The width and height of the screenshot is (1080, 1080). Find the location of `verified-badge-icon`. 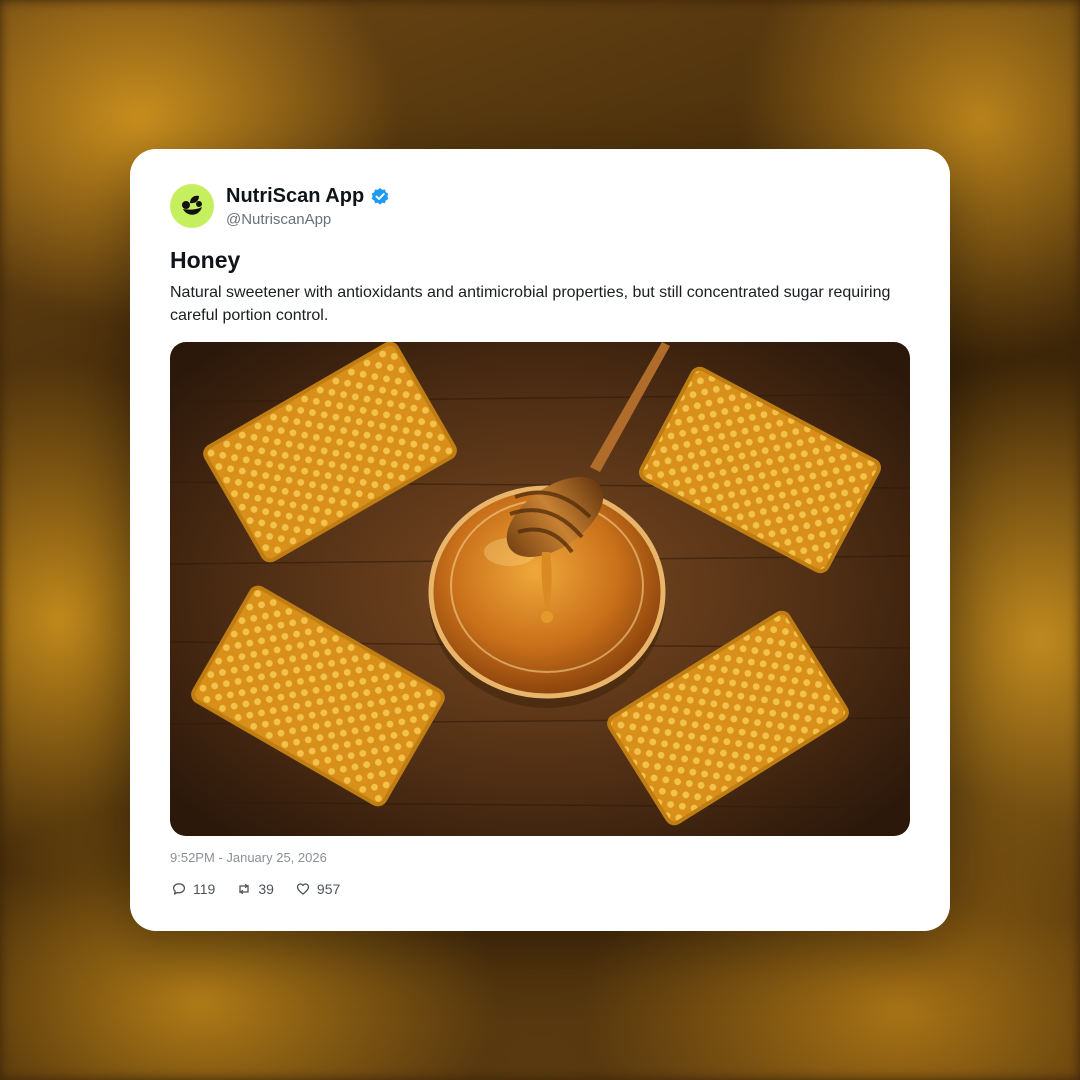

verified-badge-icon is located at coordinates (380, 196).